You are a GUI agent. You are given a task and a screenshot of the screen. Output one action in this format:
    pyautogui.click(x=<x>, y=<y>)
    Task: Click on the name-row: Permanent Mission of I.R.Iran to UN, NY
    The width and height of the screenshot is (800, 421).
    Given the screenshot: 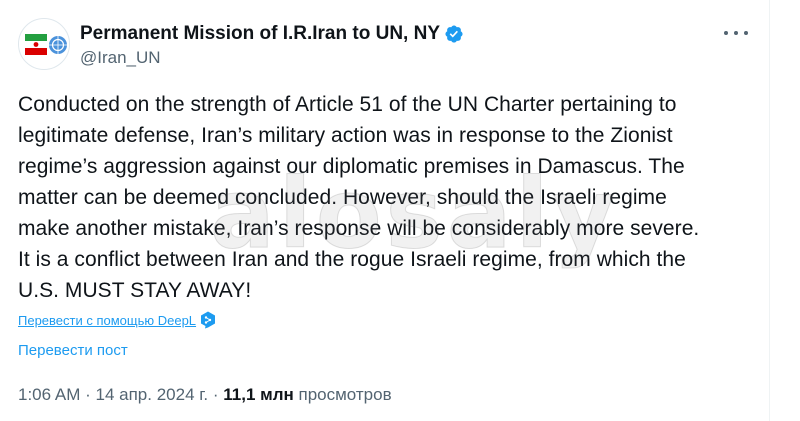 What is the action you would take?
    pyautogui.click(x=272, y=34)
    